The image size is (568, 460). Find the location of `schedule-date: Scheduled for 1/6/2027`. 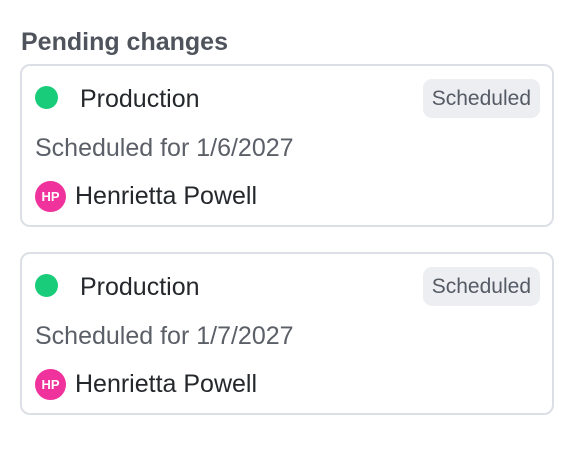

schedule-date: Scheduled for 1/6/2027 is located at coordinates (164, 148).